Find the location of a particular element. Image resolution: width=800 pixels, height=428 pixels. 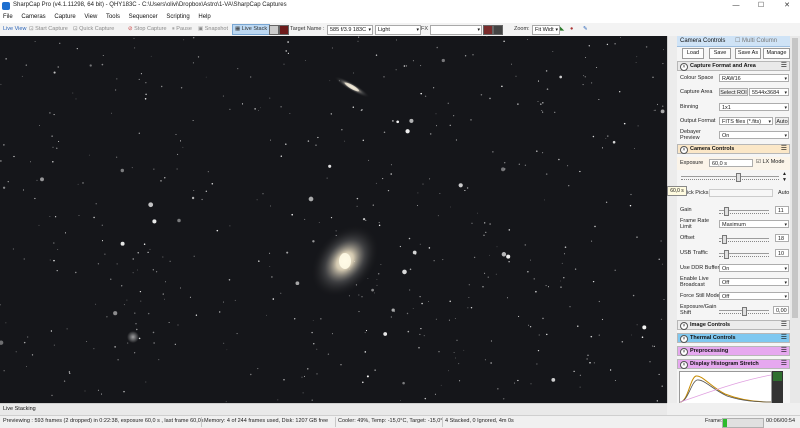

section-capture-format: ˄ Capture Format and Area ☰ is located at coordinates (733, 66).